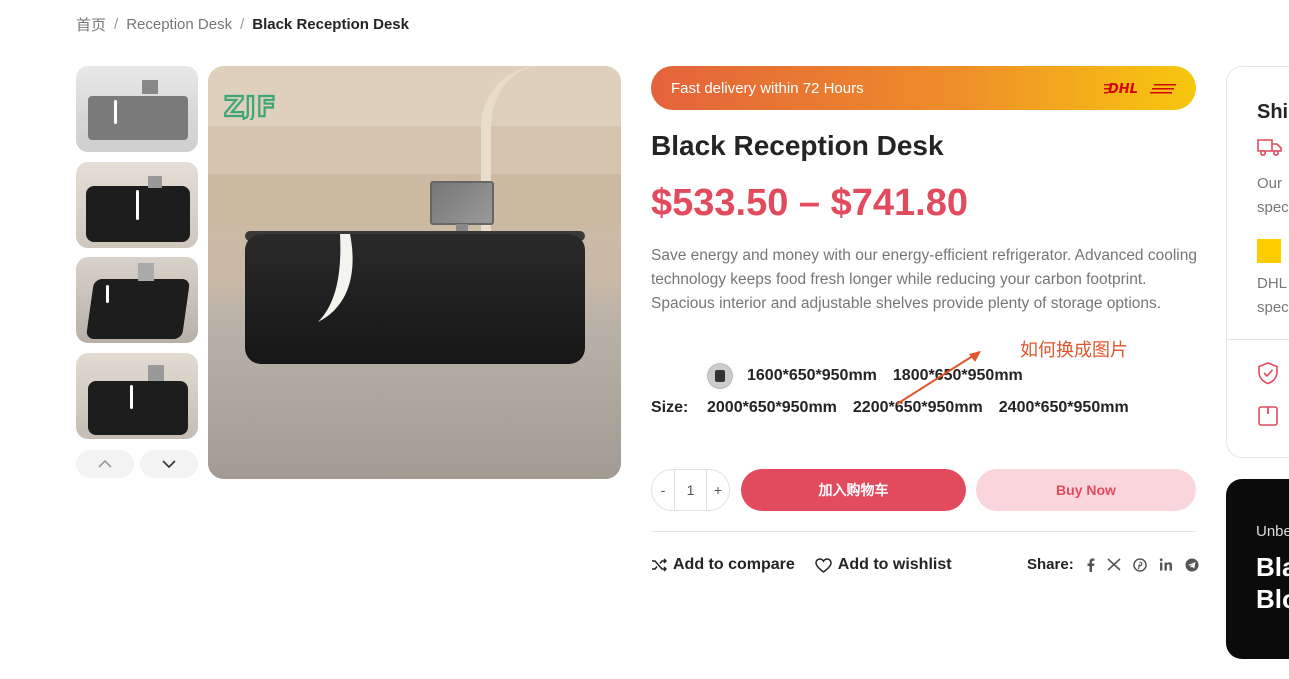 This screenshot has height=679, width=1289. I want to click on thumbnail-next-button, so click(169, 464).